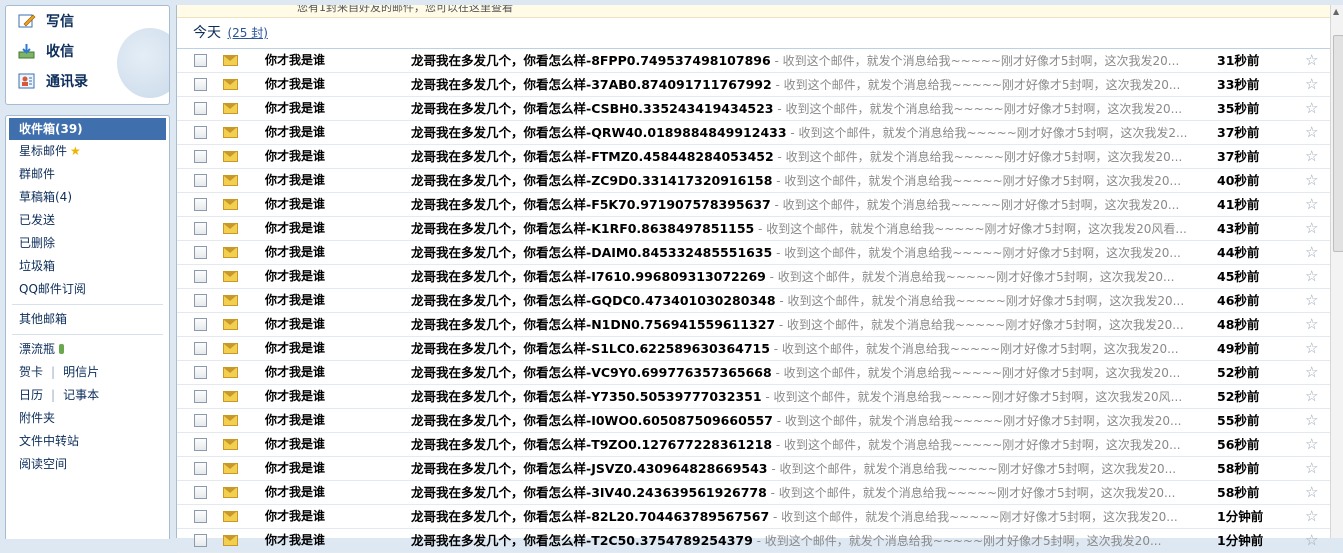 This screenshot has width=1343, height=553. Describe the element at coordinates (1338, 143) in the screenshot. I see `scrollbar-thumb` at that location.